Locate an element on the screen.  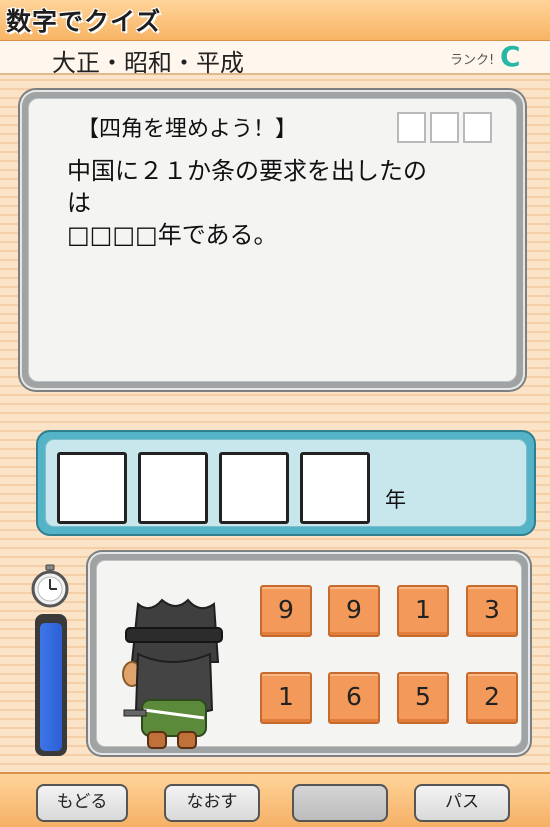
title-bar: 数字でクイズ is located at coordinates (275, 21).